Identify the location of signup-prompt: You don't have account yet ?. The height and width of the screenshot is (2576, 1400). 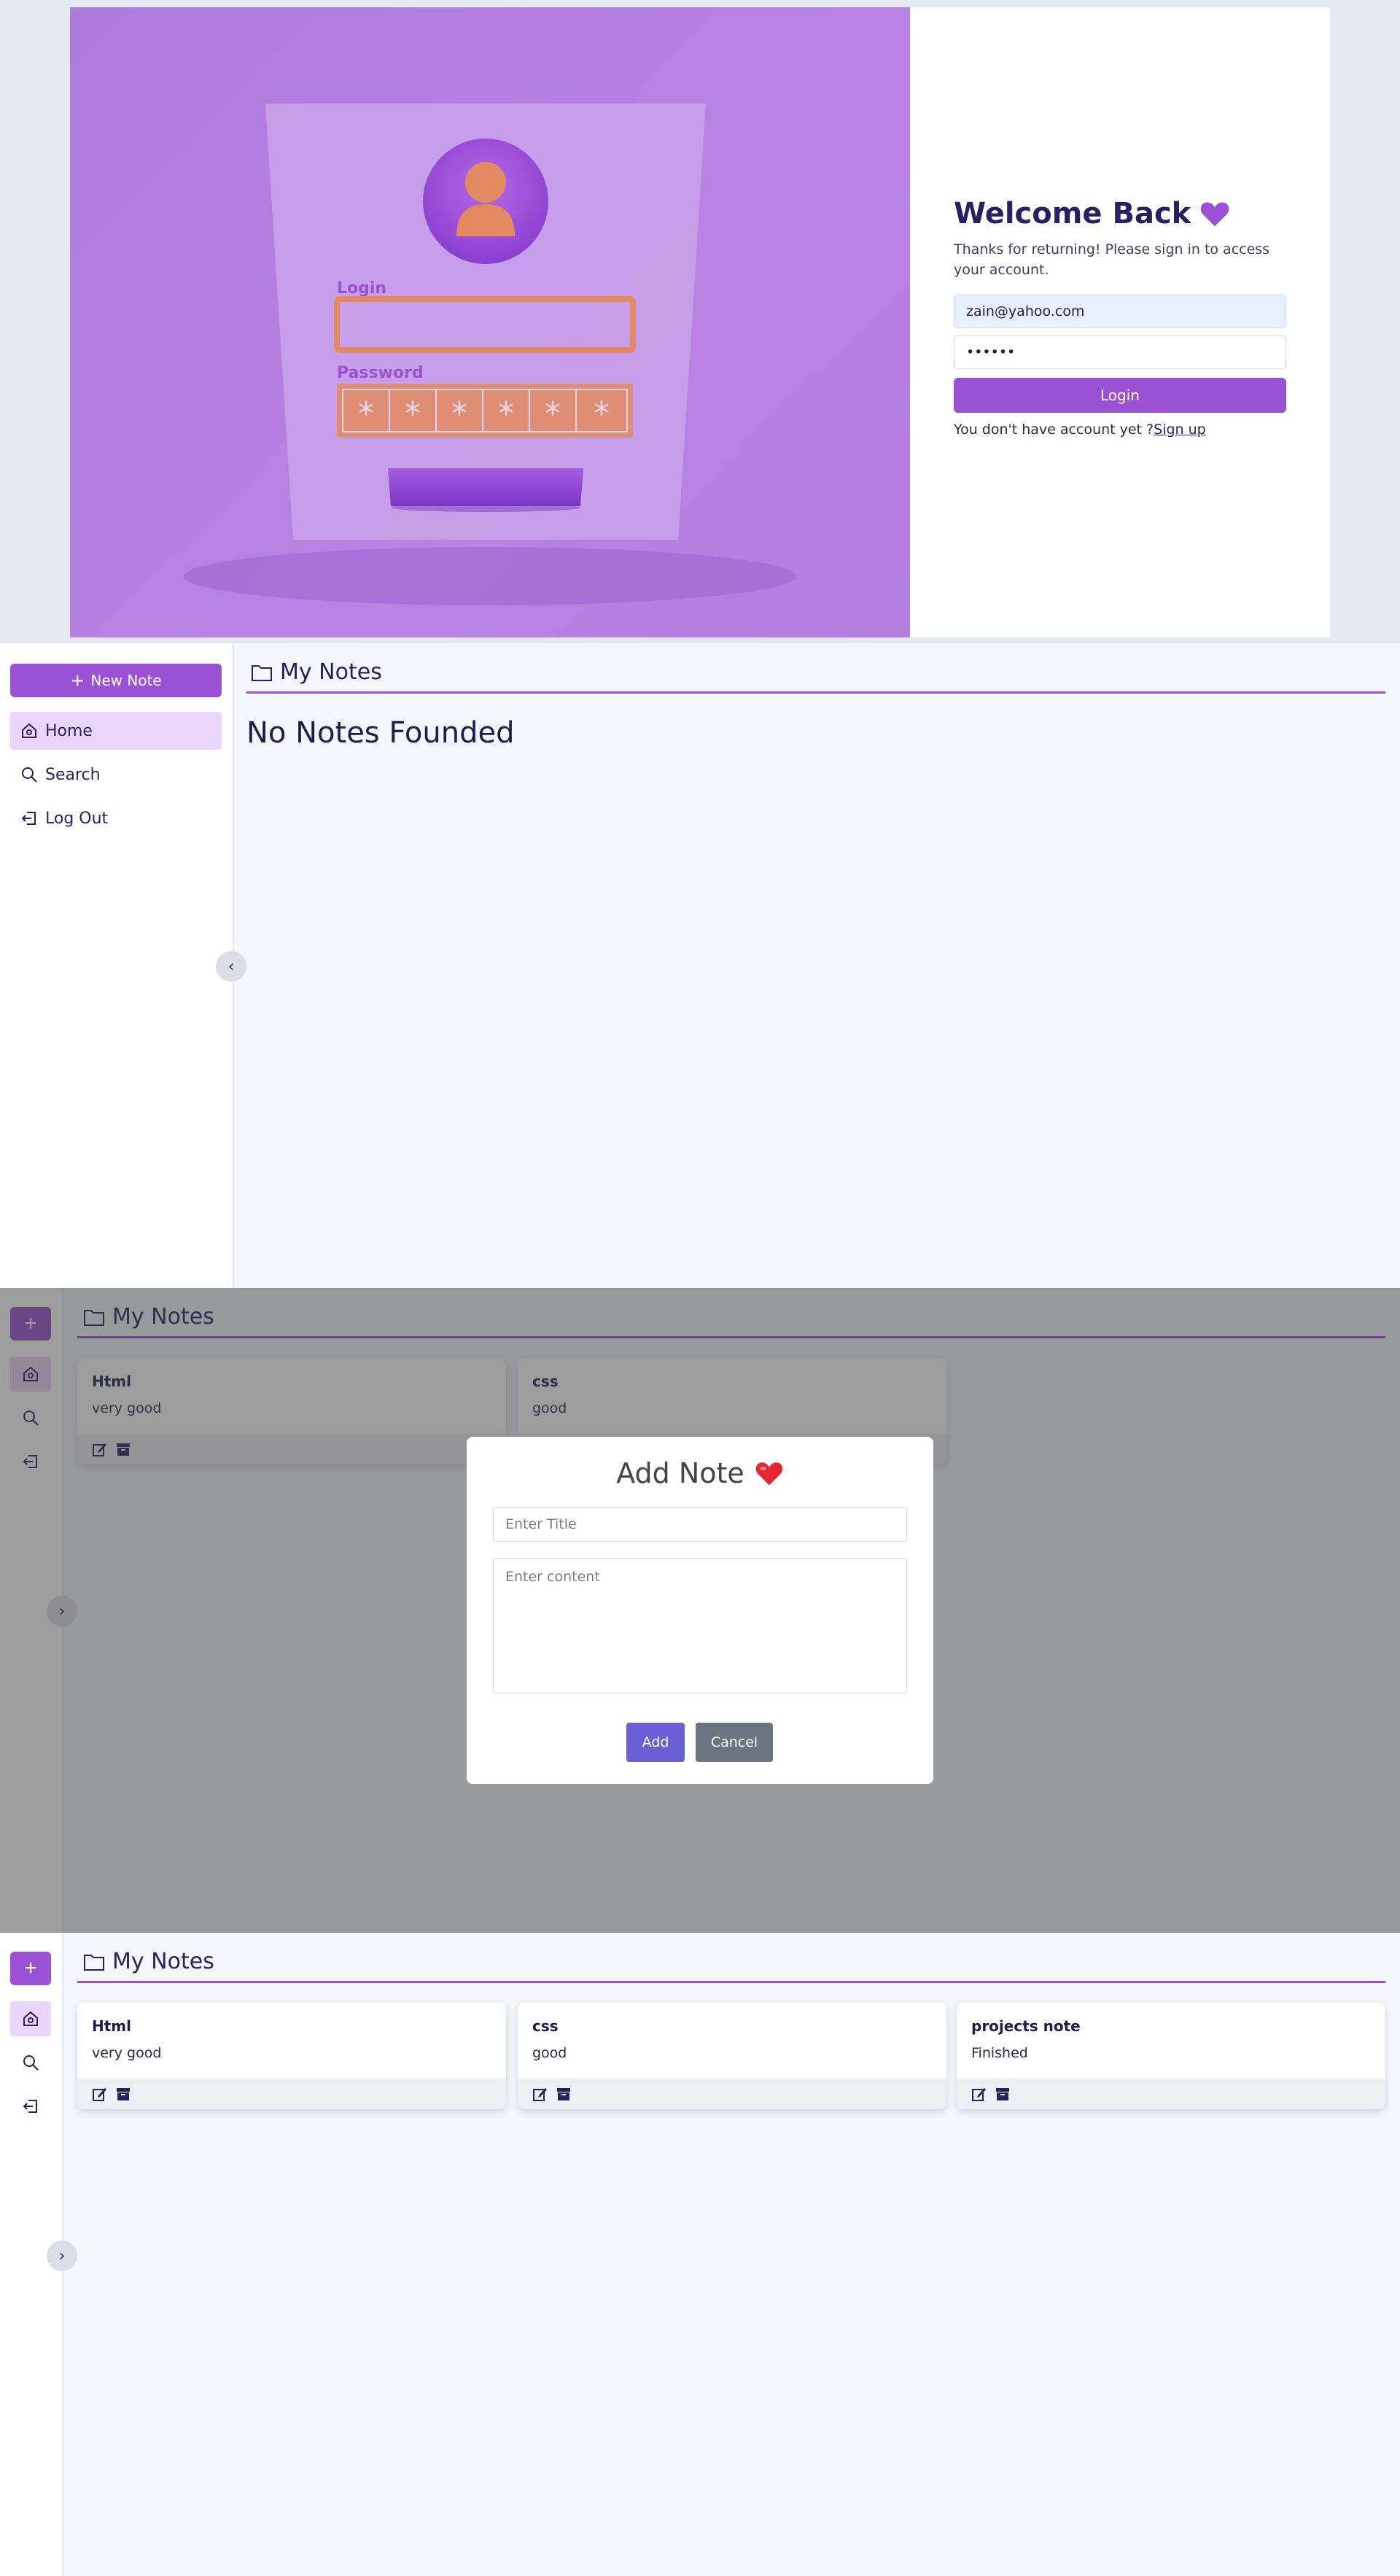
(1054, 430).